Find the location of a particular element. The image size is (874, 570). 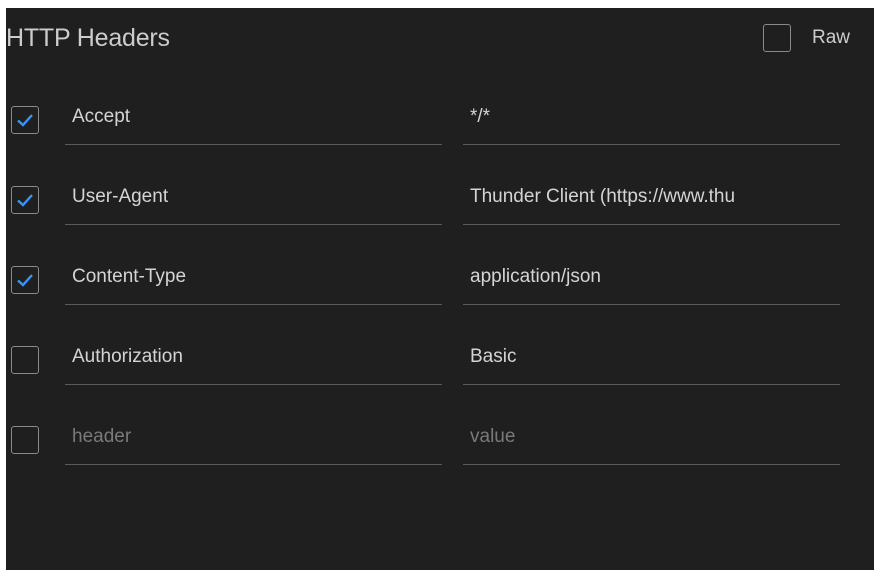

raw-checkbox is located at coordinates (777, 38).